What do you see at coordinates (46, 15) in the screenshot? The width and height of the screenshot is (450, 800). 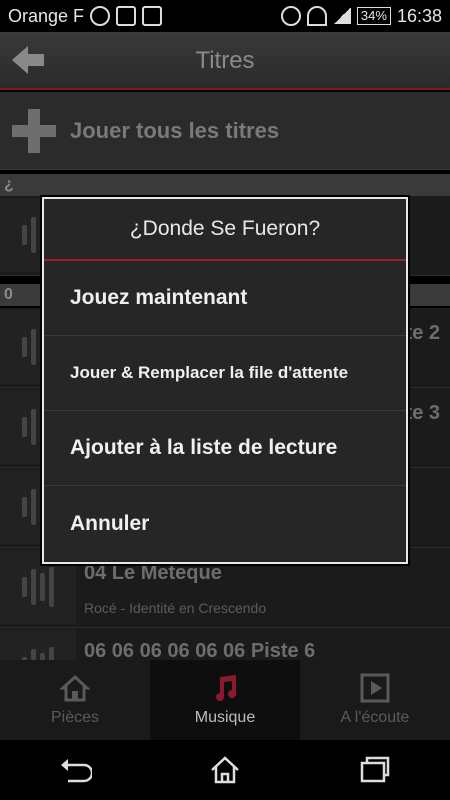 I see `carrier-label: Orange F` at bounding box center [46, 15].